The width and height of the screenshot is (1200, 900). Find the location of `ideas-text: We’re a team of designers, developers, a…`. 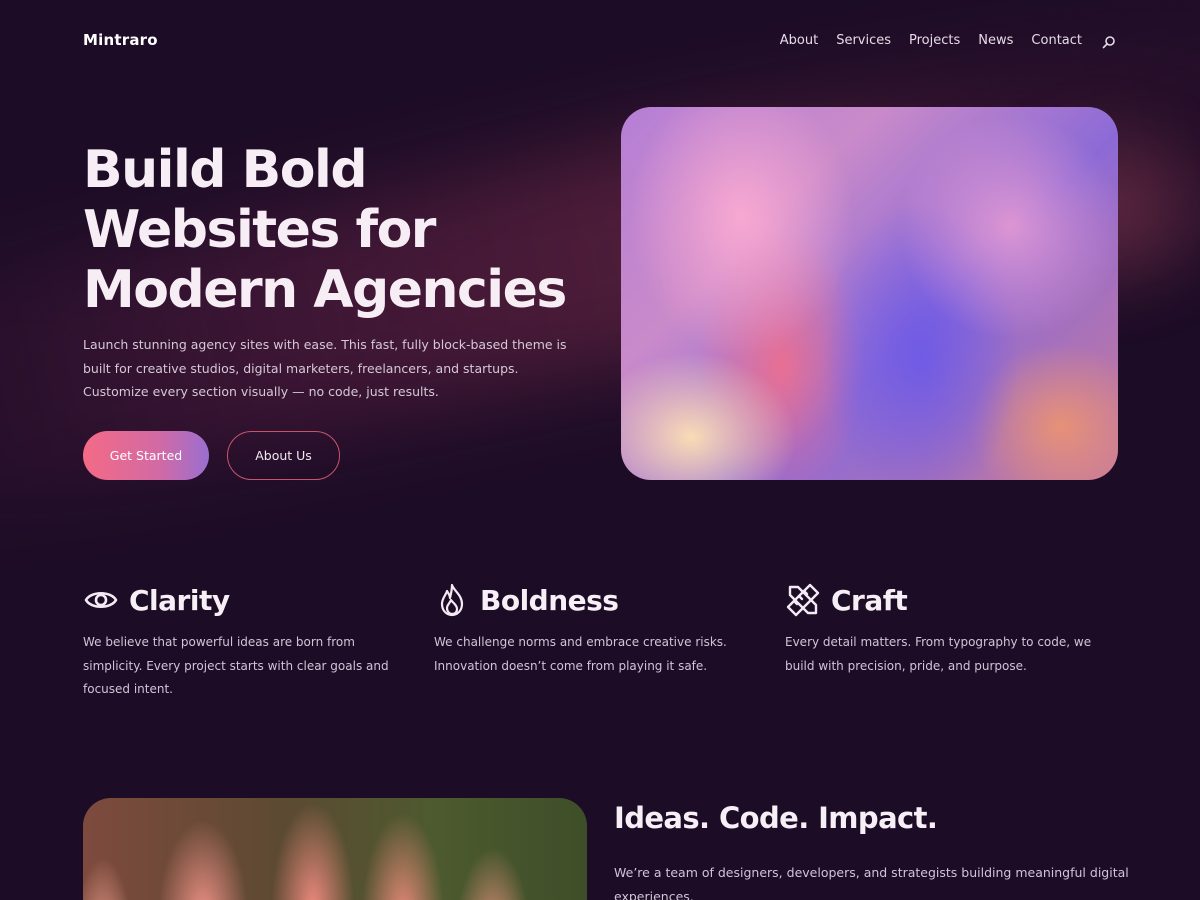

ideas-text: We’re a team of designers, developers, a… is located at coordinates (871, 882).